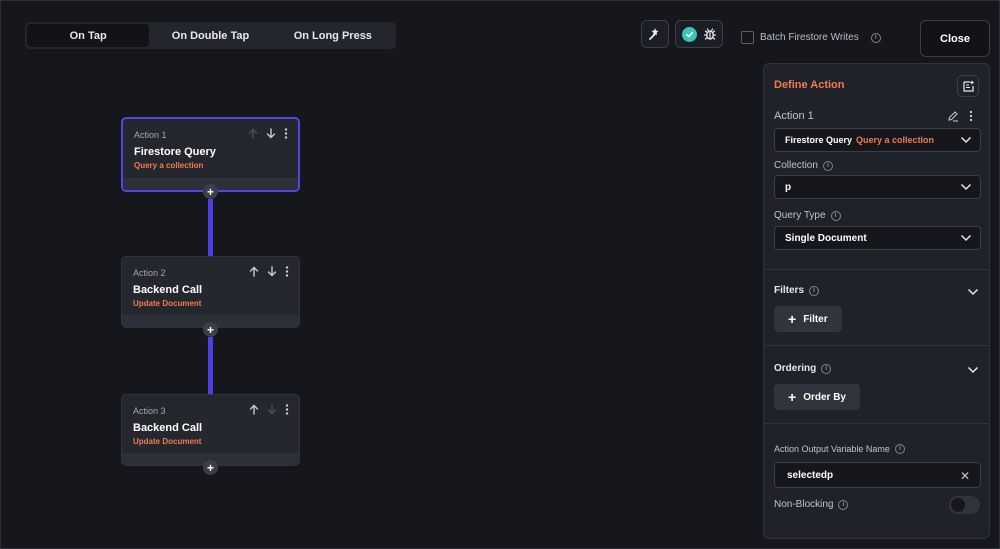 This screenshot has height=549, width=1000. I want to click on query-type-label-text: Query Type, so click(800, 215).